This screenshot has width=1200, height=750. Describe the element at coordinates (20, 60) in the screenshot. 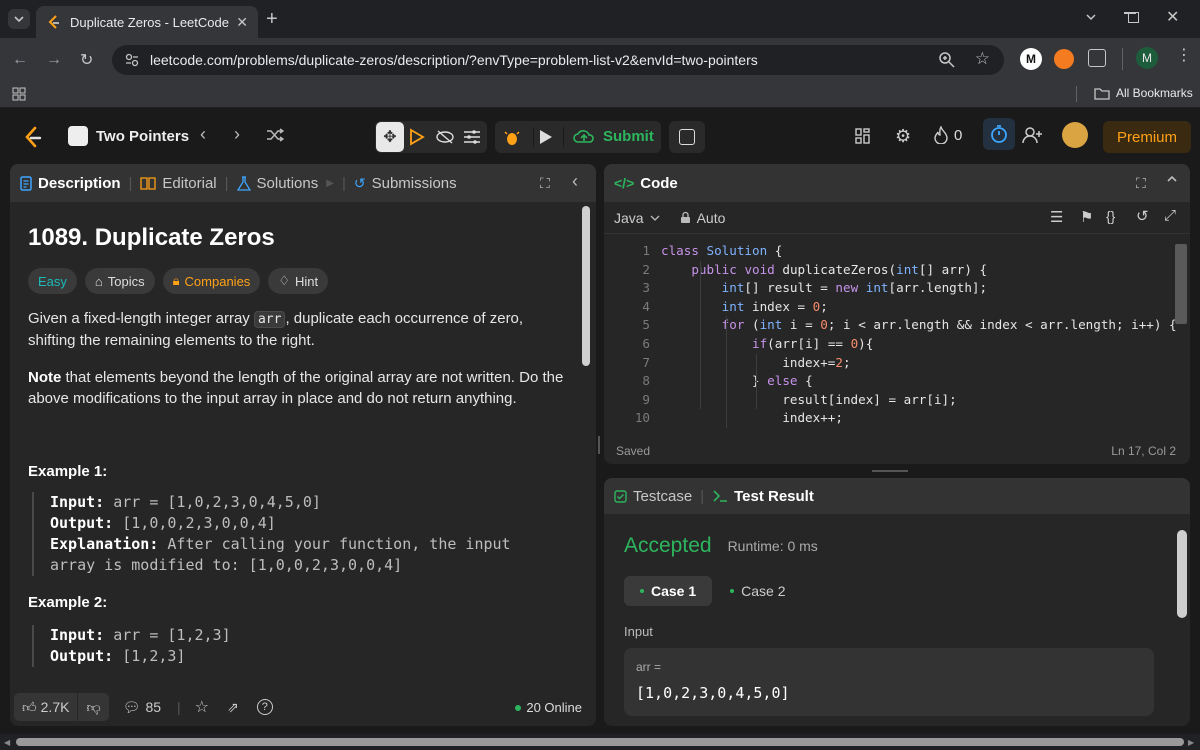

I see `back-icon: ←` at that location.